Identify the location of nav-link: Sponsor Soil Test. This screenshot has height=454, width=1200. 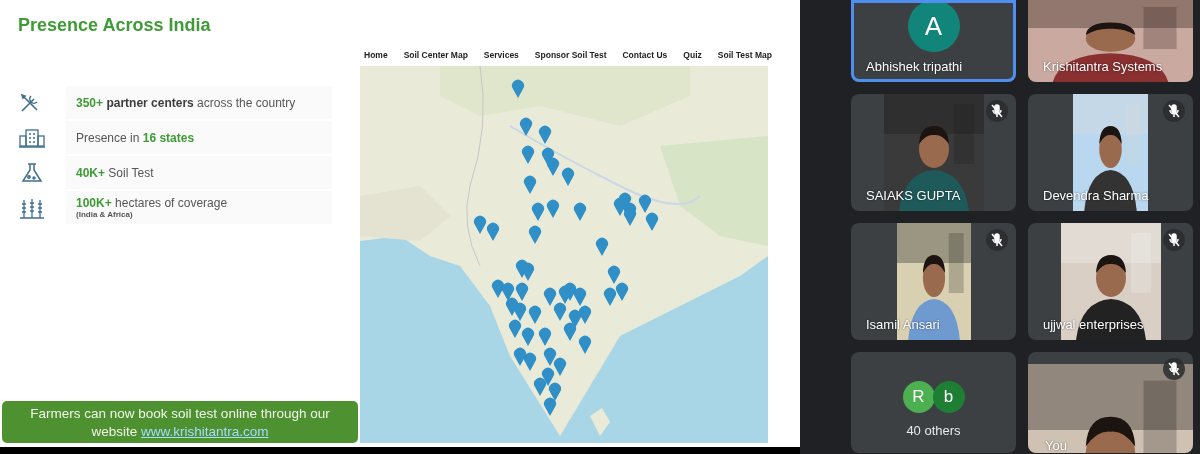
(570, 55).